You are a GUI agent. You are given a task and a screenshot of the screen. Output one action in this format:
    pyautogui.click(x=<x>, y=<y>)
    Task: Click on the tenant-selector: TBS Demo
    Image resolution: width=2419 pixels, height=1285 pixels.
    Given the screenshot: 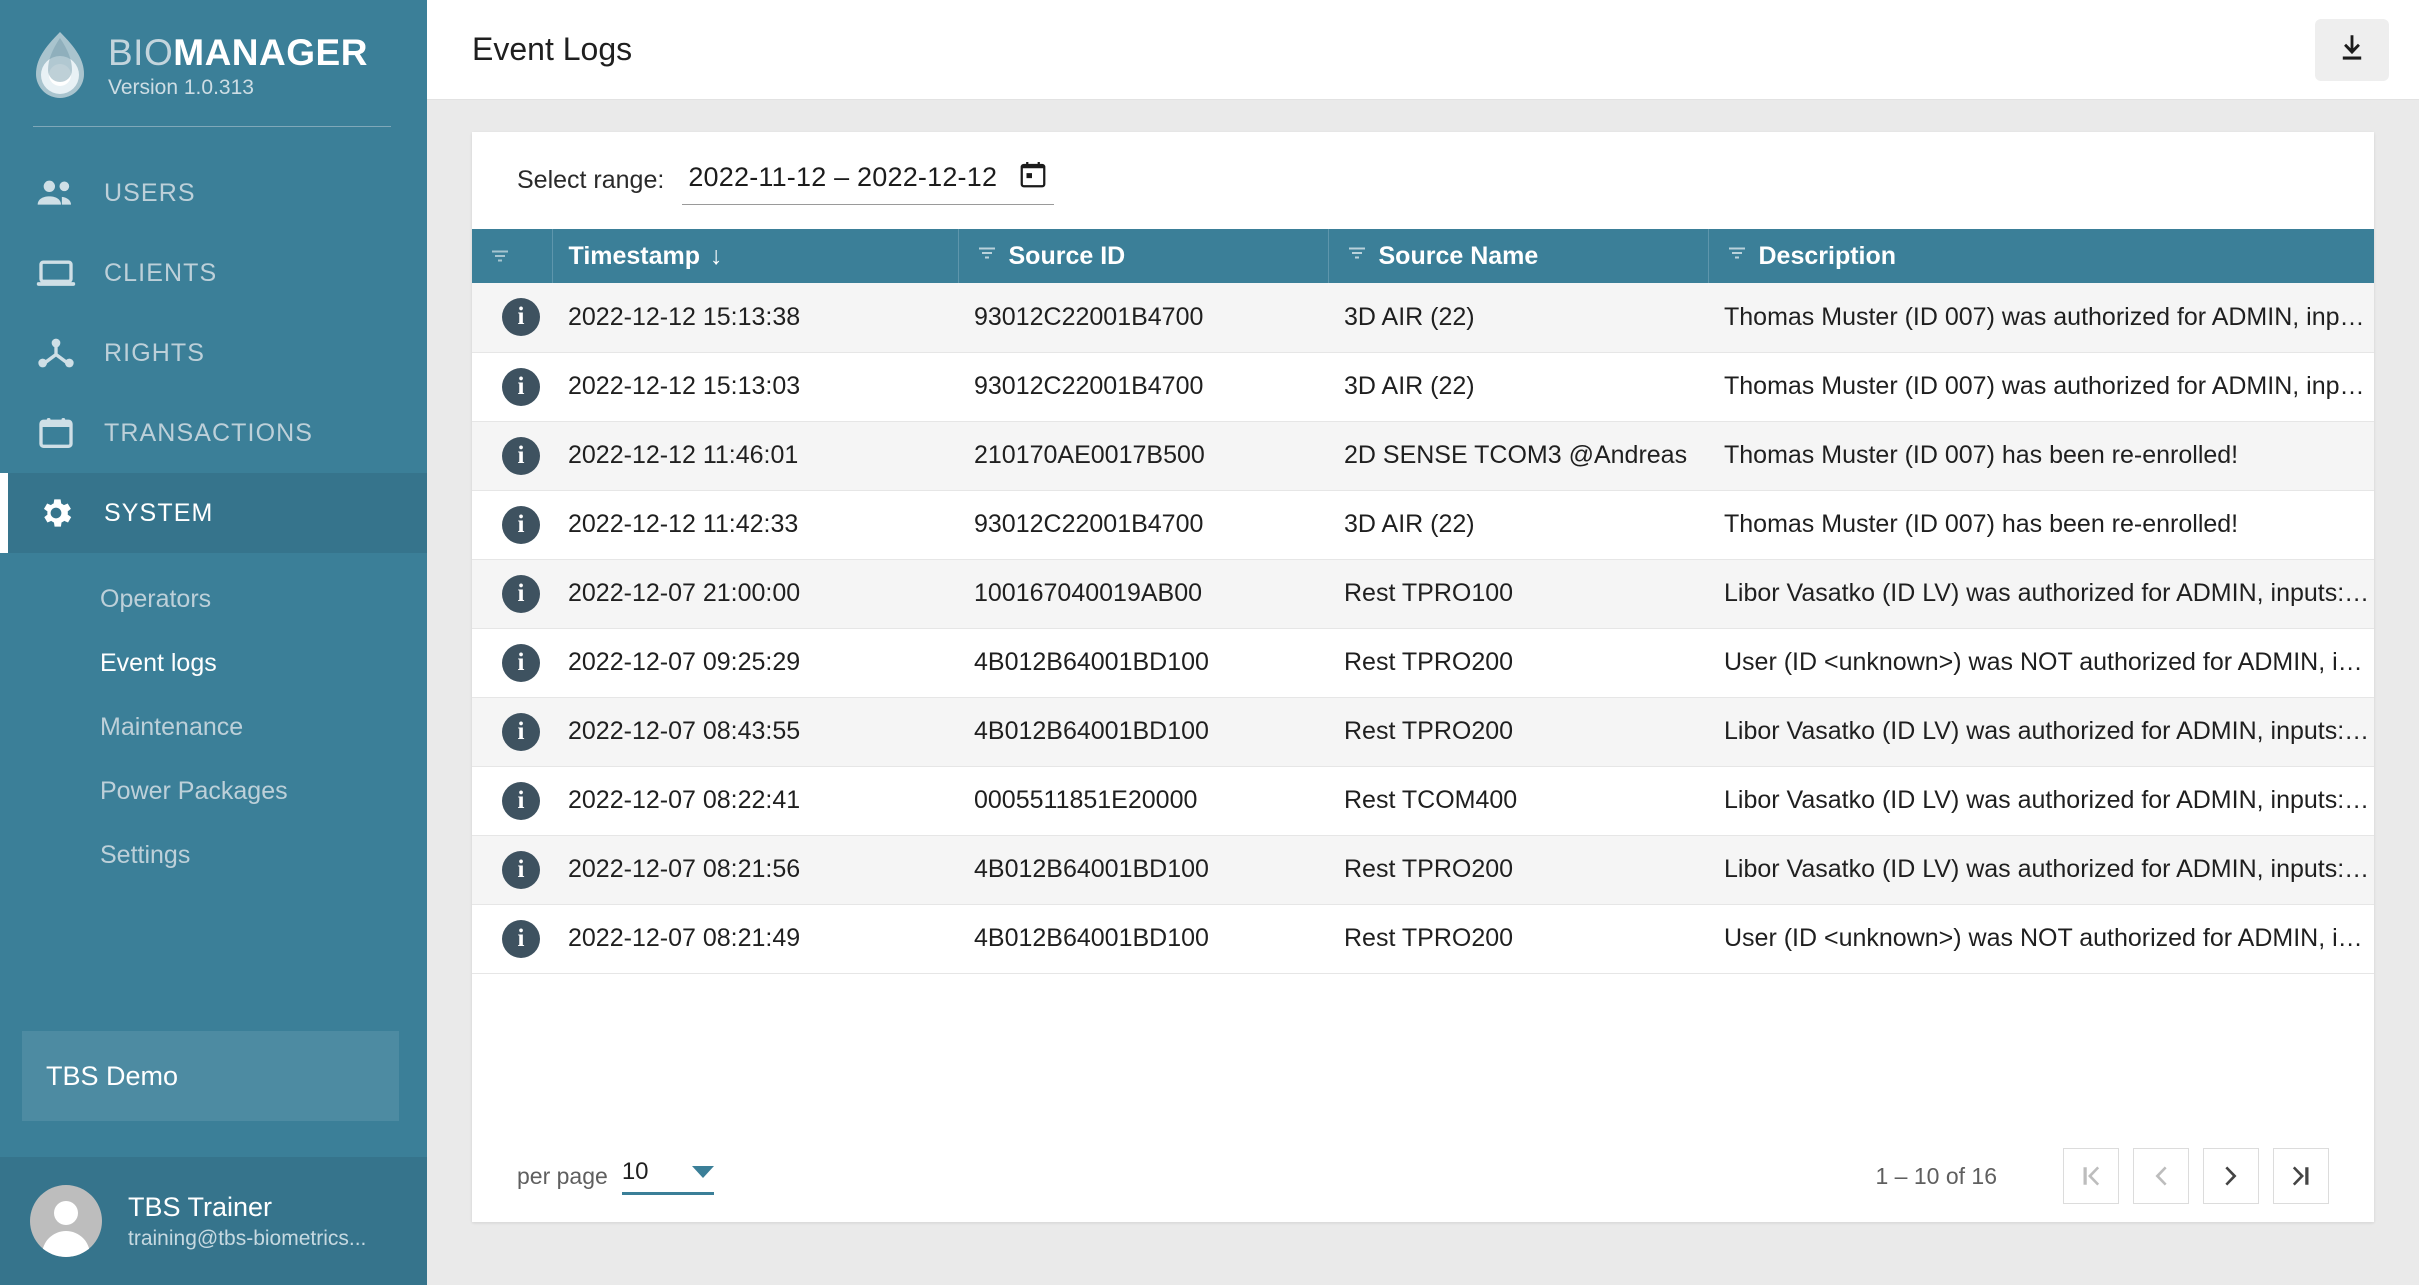 What is the action you would take?
    pyautogui.click(x=210, y=1076)
    